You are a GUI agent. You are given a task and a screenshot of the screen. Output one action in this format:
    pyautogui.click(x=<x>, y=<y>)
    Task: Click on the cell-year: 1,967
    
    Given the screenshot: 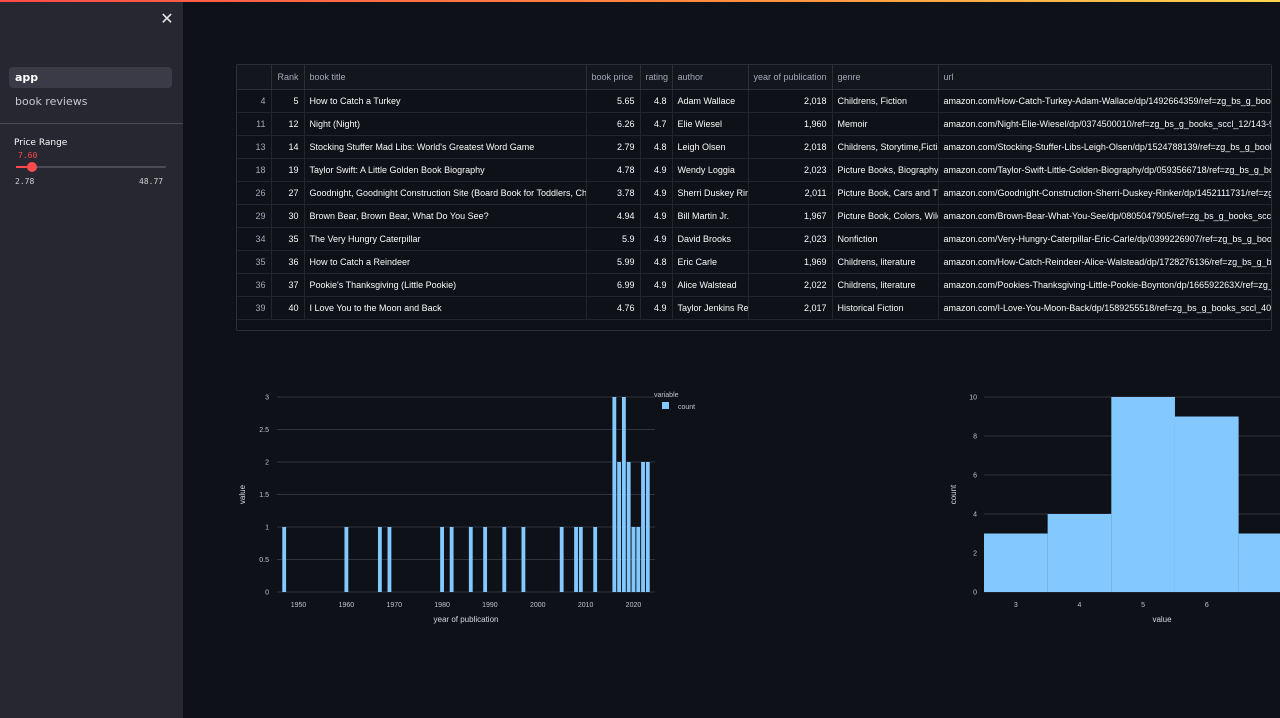 What is the action you would take?
    pyautogui.click(x=790, y=216)
    